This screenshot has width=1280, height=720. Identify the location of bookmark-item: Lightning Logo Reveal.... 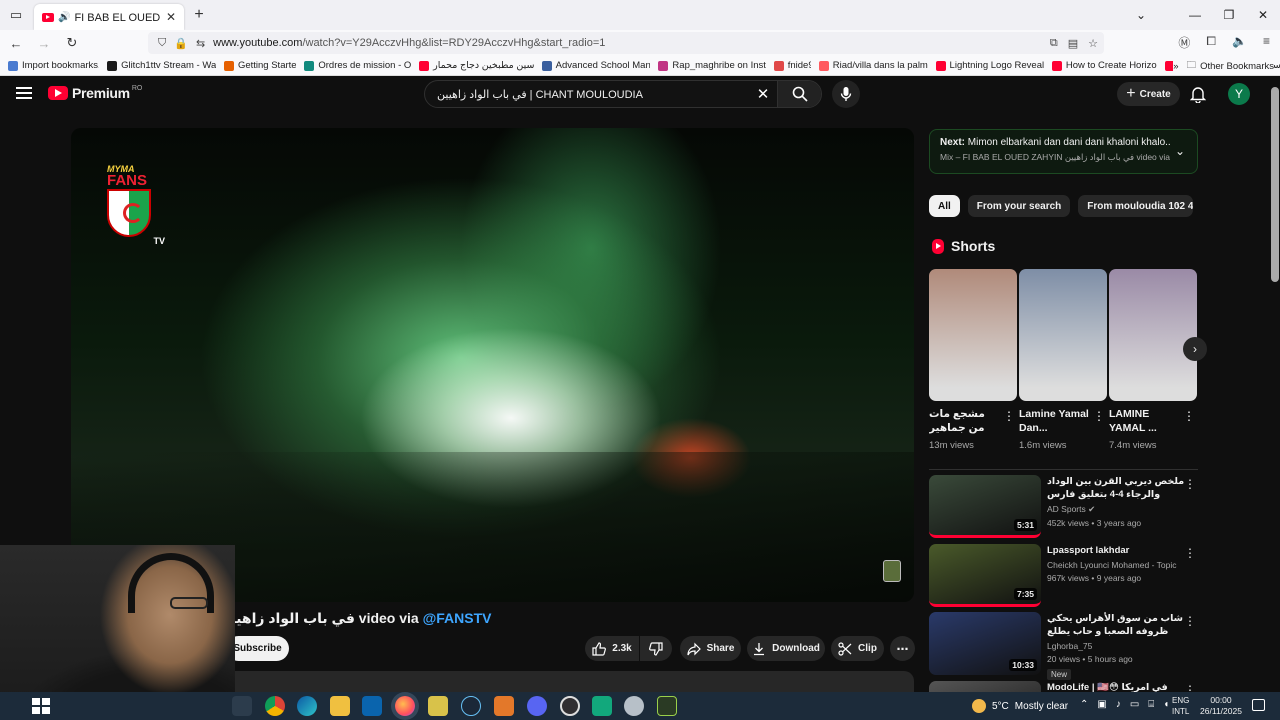
(989, 65).